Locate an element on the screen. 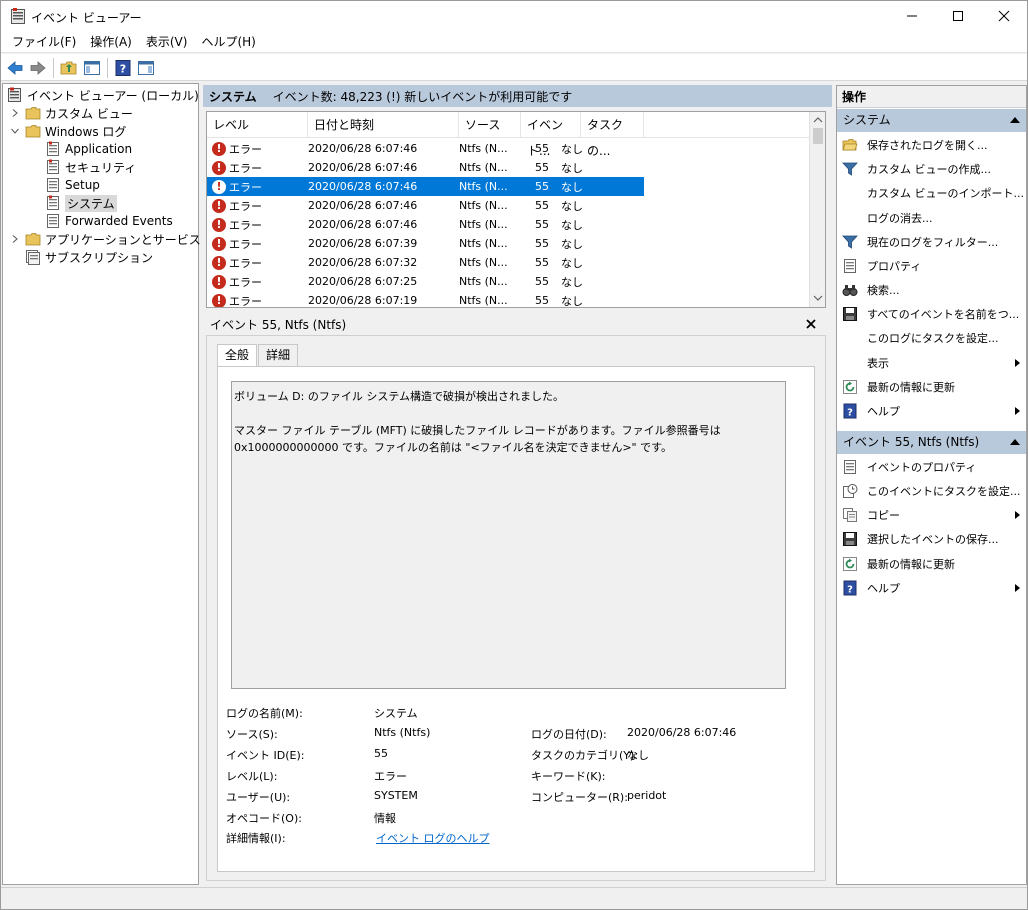 The width and height of the screenshot is (1028, 910). action-help: ? ヘルプ is located at coordinates (931, 411).